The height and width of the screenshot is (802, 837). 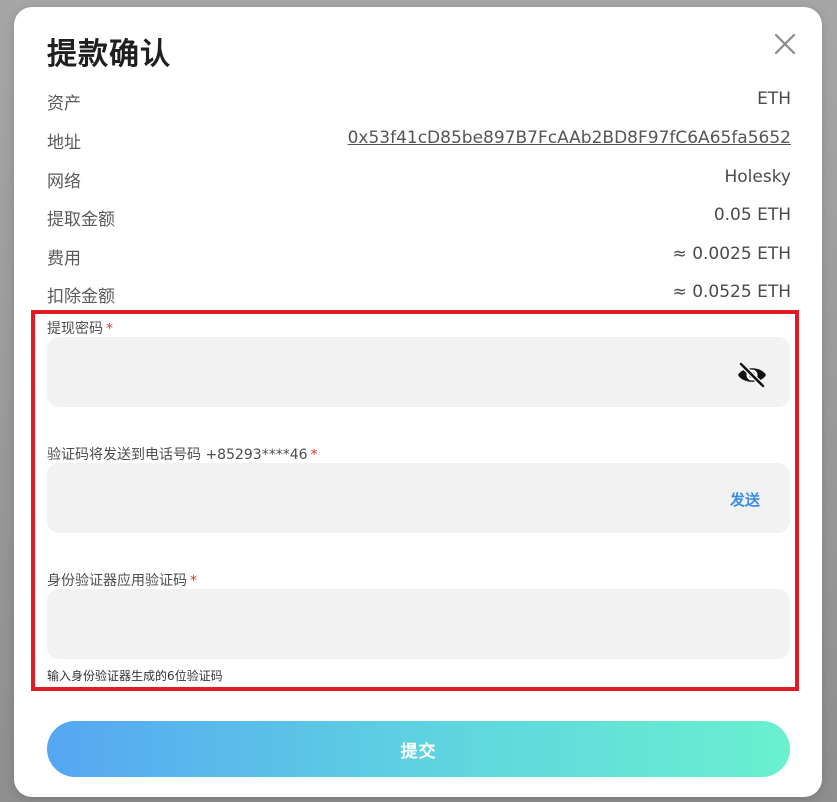 What do you see at coordinates (752, 215) in the screenshot?
I see `detail-value: 0.05 ETH` at bounding box center [752, 215].